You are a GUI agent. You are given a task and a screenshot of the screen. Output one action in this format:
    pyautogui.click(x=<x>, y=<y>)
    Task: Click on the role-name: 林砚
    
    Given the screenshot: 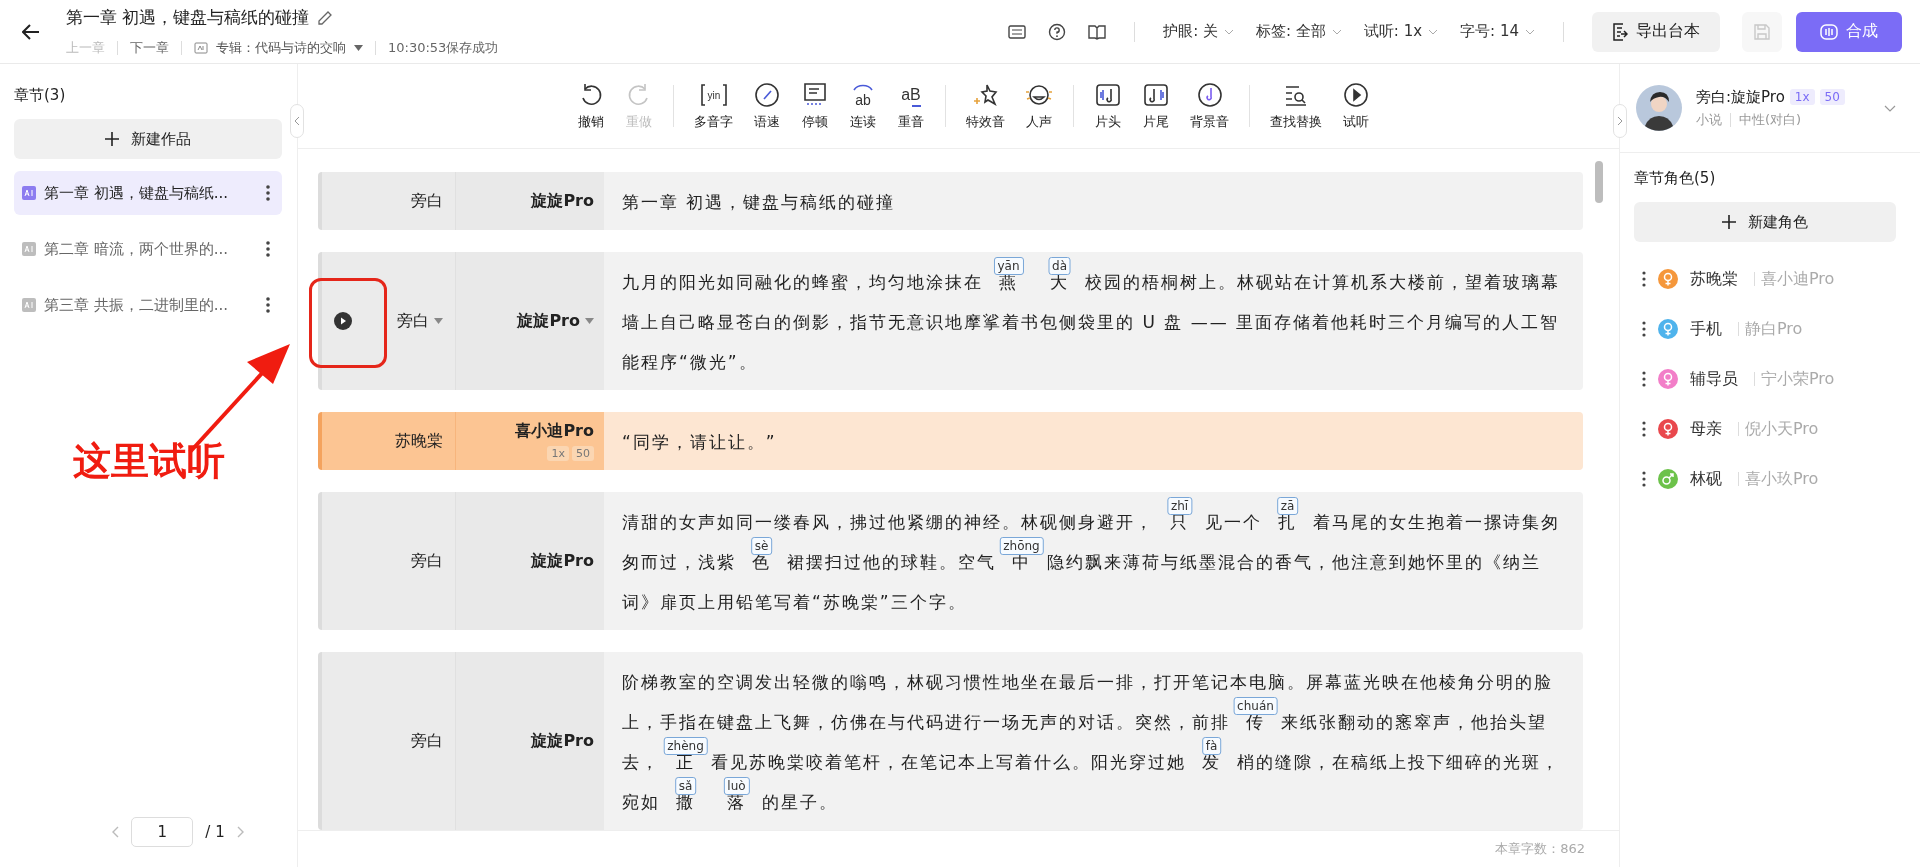 What is the action you would take?
    pyautogui.click(x=1706, y=479)
    